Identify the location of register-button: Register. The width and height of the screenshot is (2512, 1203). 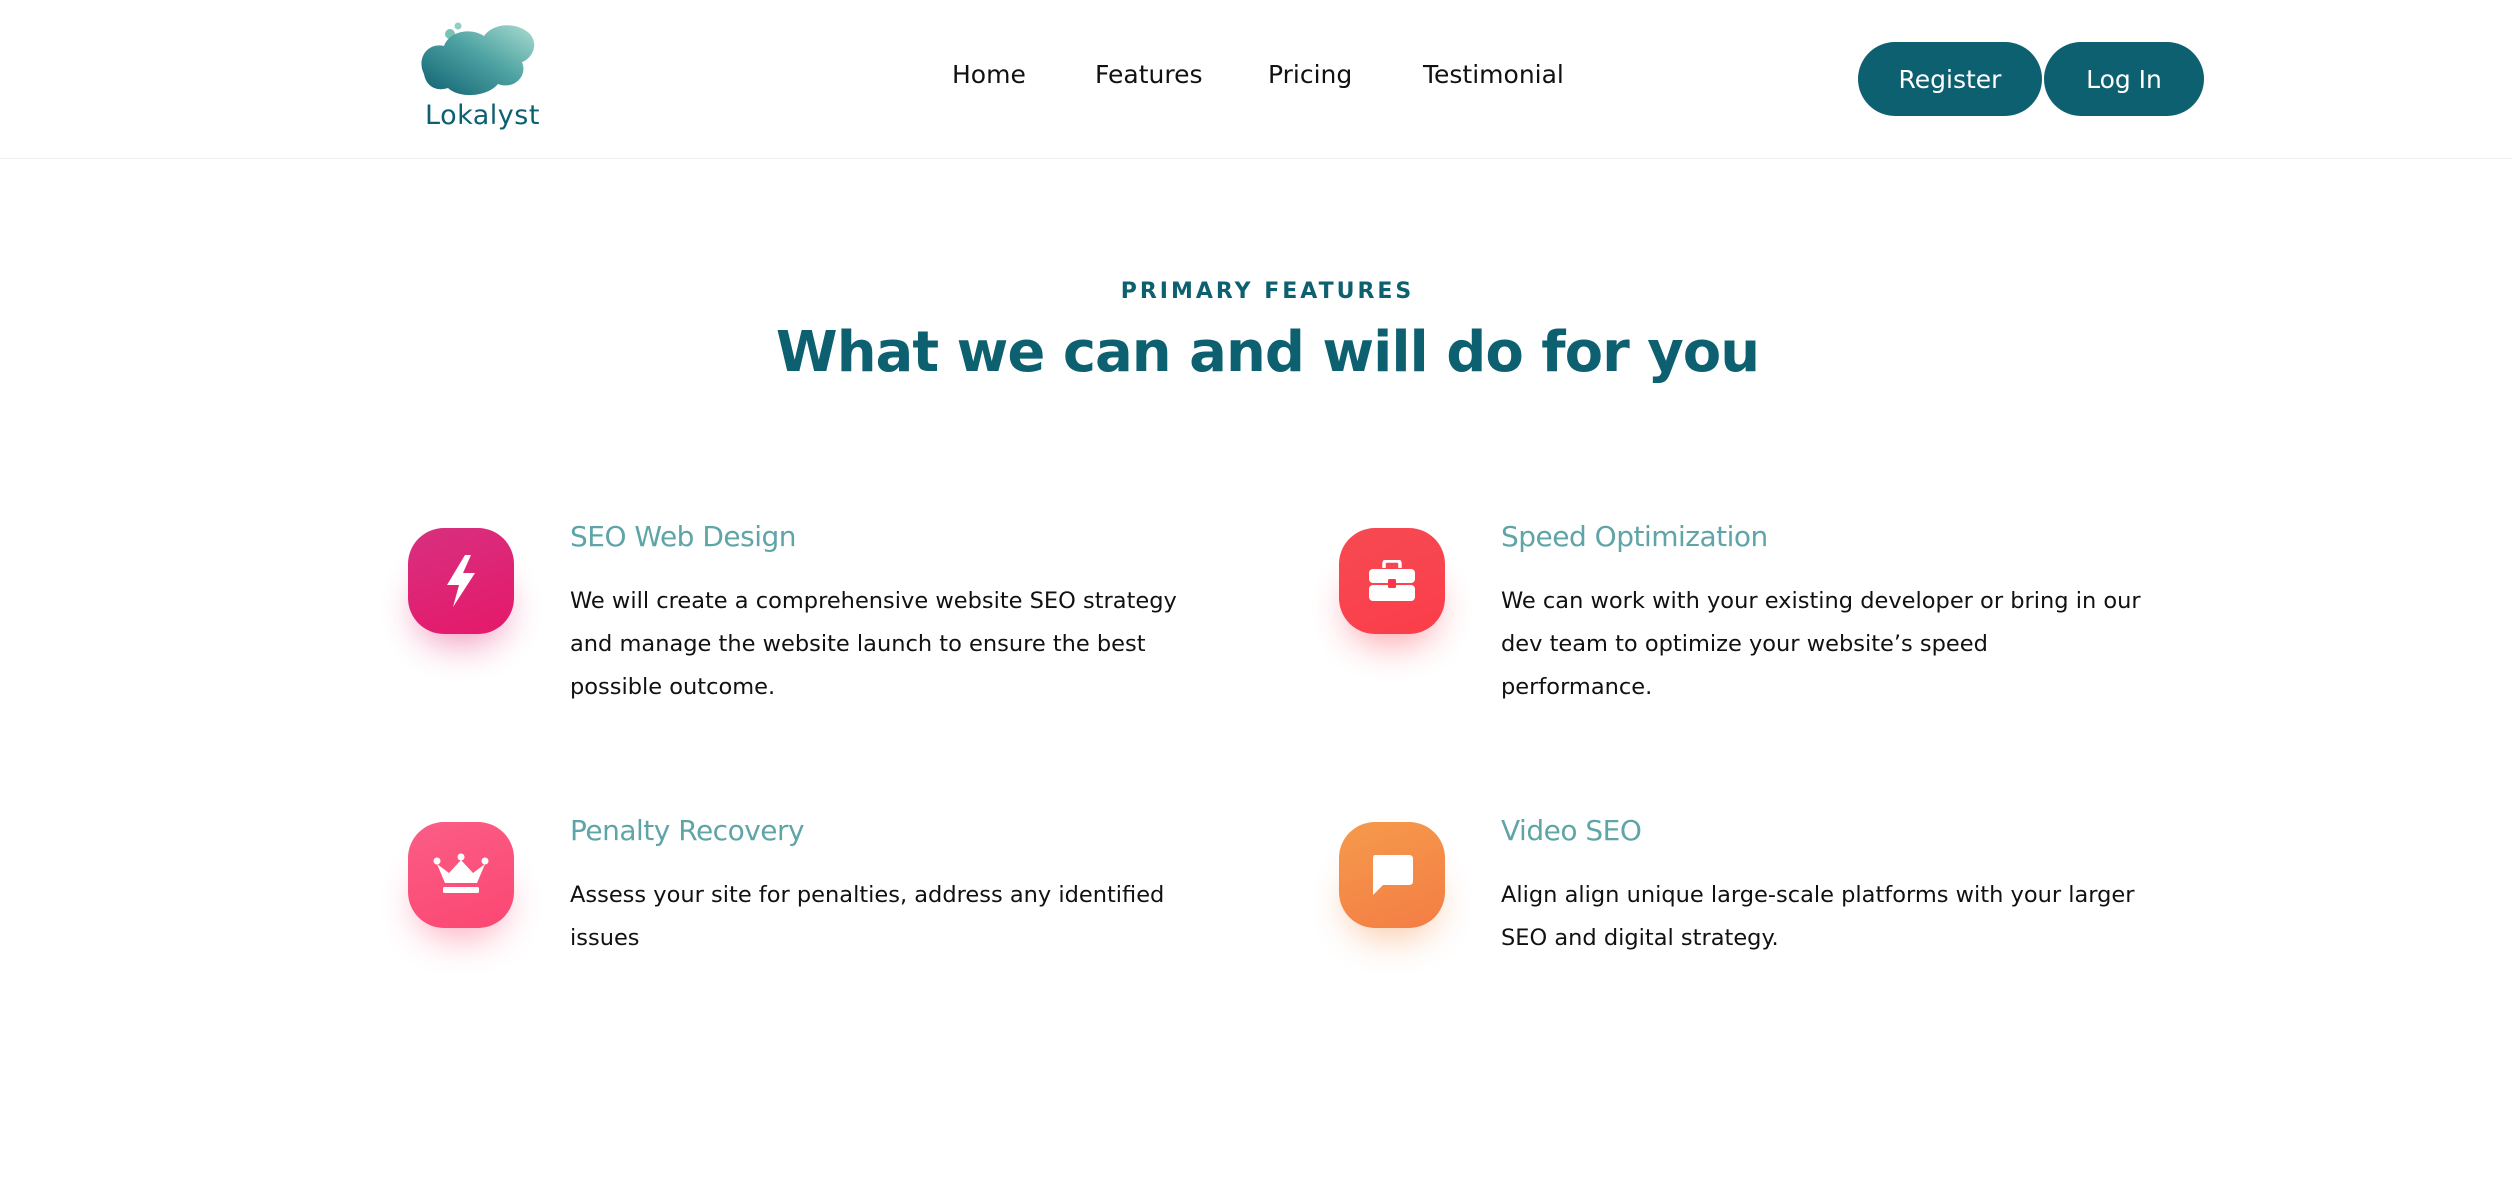
(1950, 79).